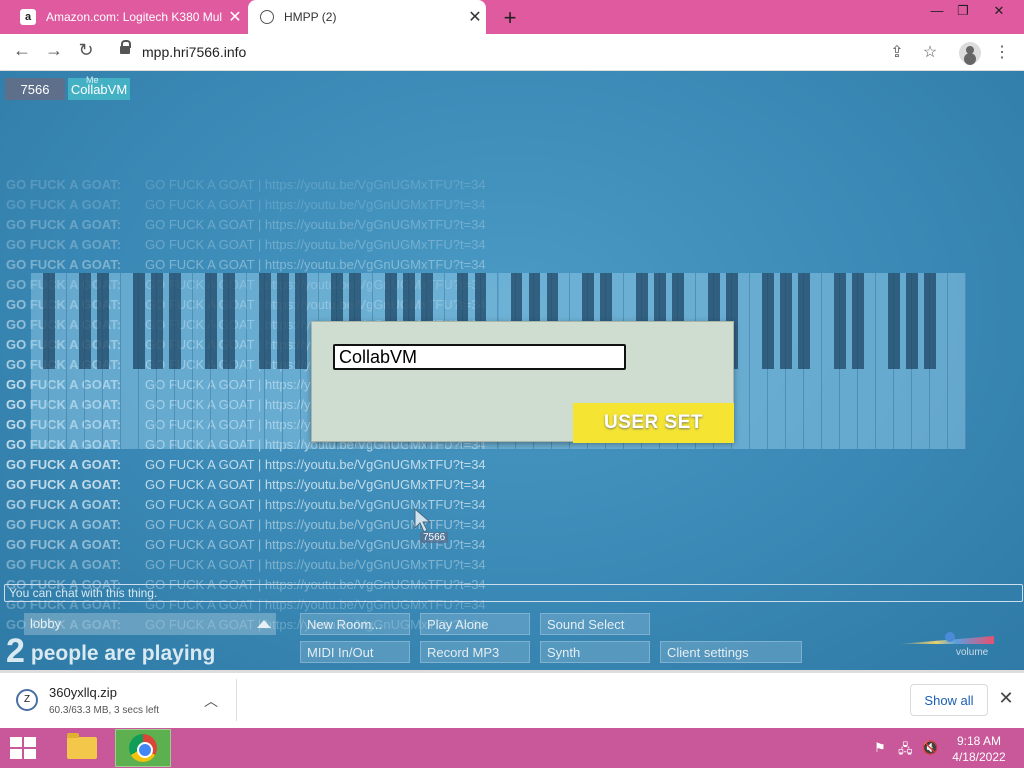 Image resolution: width=1024 pixels, height=768 pixels. What do you see at coordinates (972, 652) in the screenshot?
I see `volume-label: volume` at bounding box center [972, 652].